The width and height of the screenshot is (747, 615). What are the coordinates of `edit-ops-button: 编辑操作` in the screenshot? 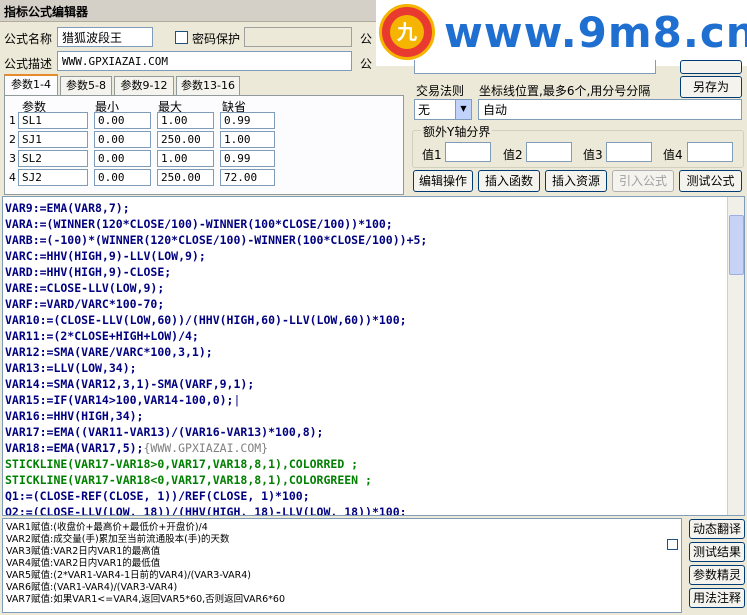 It's located at (443, 181).